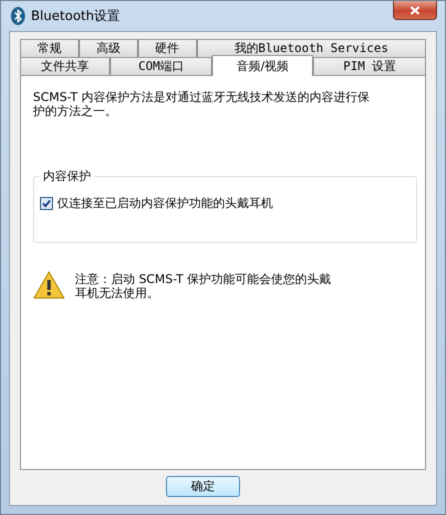 This screenshot has height=515, width=446. I want to click on tab: 硬件, so click(167, 48).